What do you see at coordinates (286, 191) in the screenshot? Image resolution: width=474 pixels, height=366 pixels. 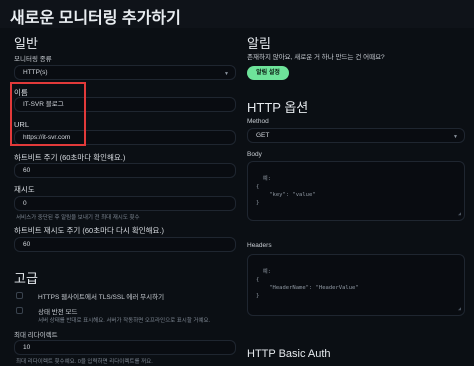 I see `body-placeholder: 예: { "key": "value" }` at bounding box center [286, 191].